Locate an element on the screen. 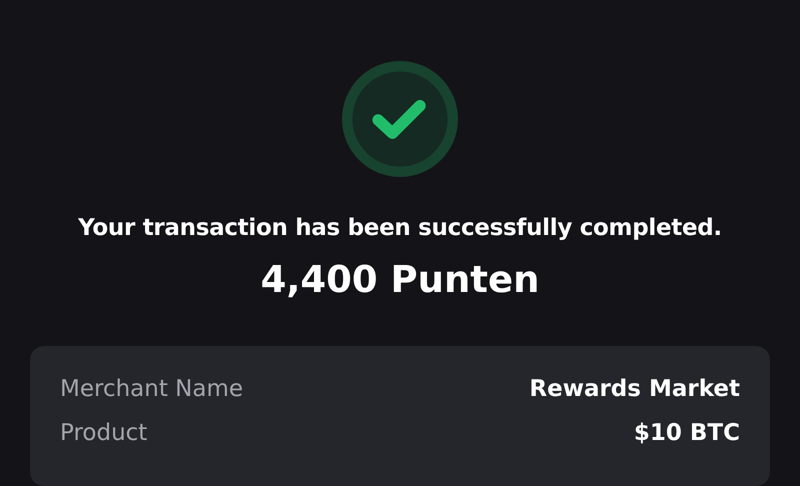 The height and width of the screenshot is (486, 800). detail-value: $10 BTC is located at coordinates (687, 433).